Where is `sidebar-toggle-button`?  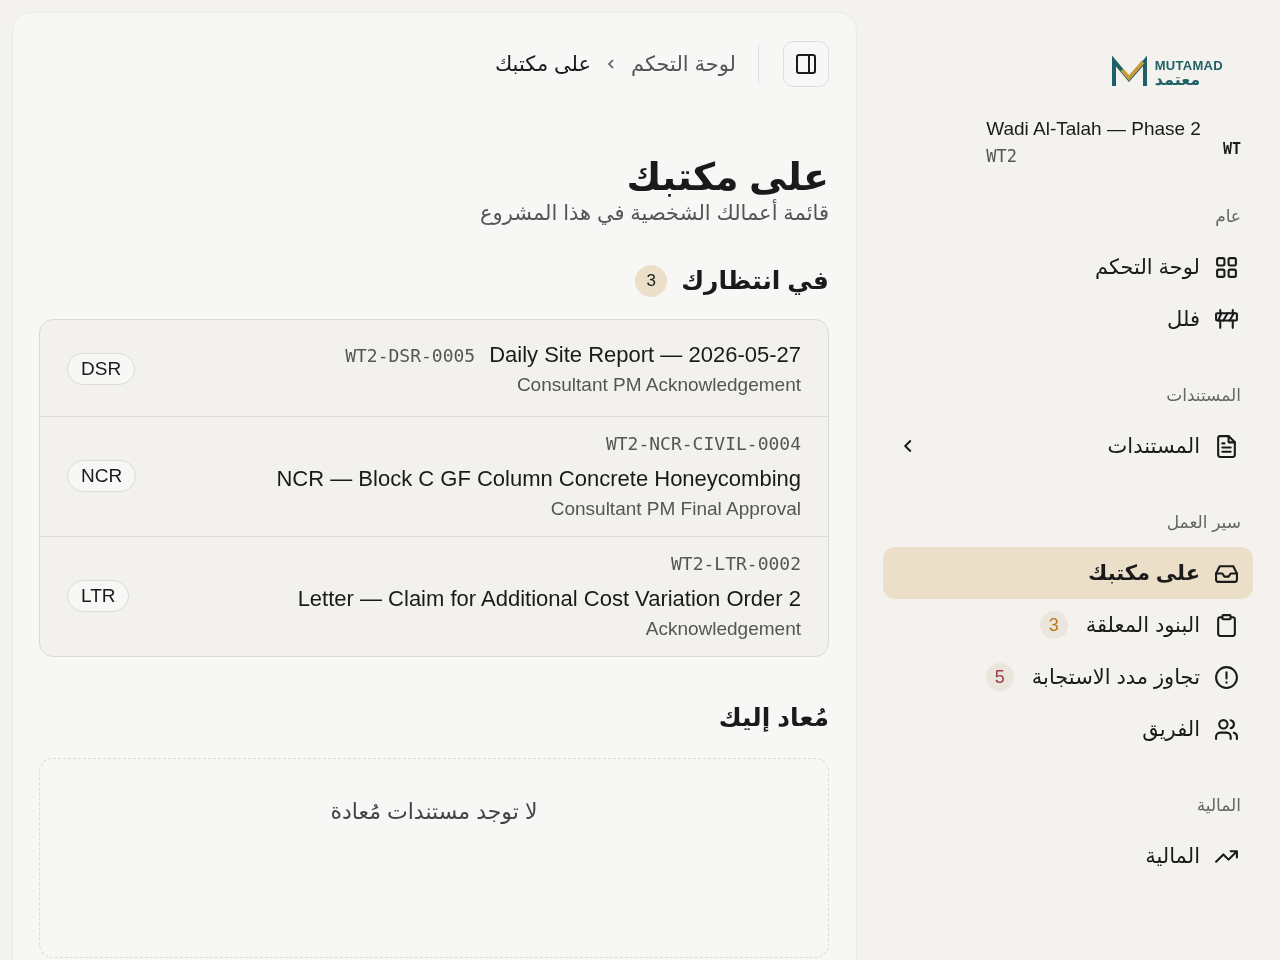 sidebar-toggle-button is located at coordinates (806, 64).